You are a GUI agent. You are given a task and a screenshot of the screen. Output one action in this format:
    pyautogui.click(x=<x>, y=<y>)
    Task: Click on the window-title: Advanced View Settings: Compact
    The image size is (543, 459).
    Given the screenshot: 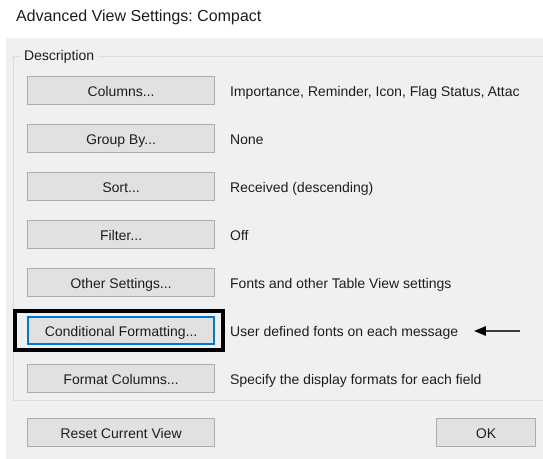 What is the action you would take?
    pyautogui.click(x=138, y=17)
    